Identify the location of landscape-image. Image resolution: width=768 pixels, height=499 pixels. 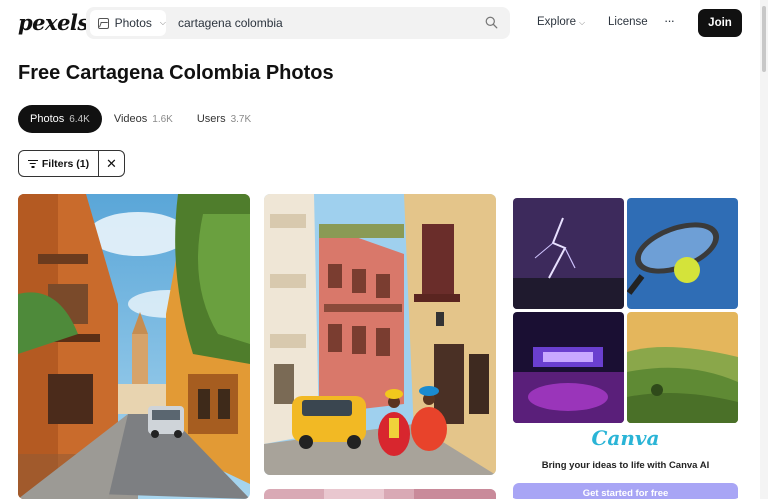
(682, 367).